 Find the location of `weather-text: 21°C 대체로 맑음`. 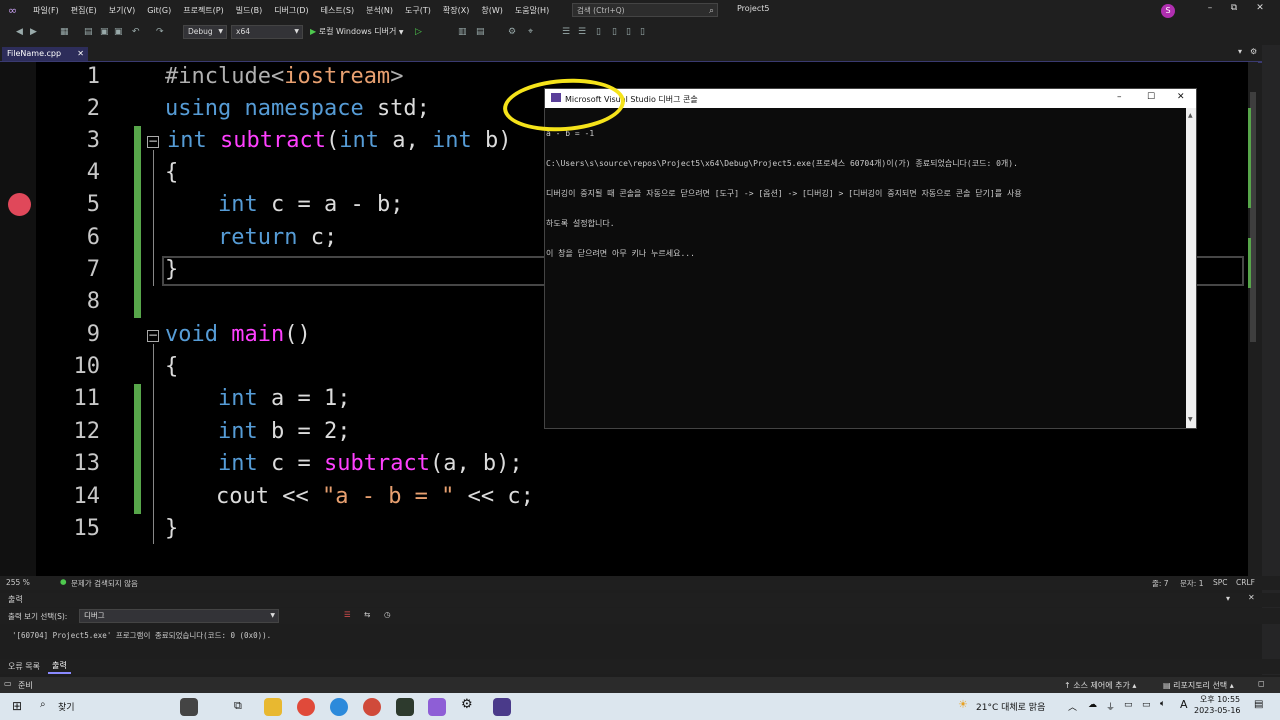

weather-text: 21°C 대체로 맑음 is located at coordinates (1010, 706).